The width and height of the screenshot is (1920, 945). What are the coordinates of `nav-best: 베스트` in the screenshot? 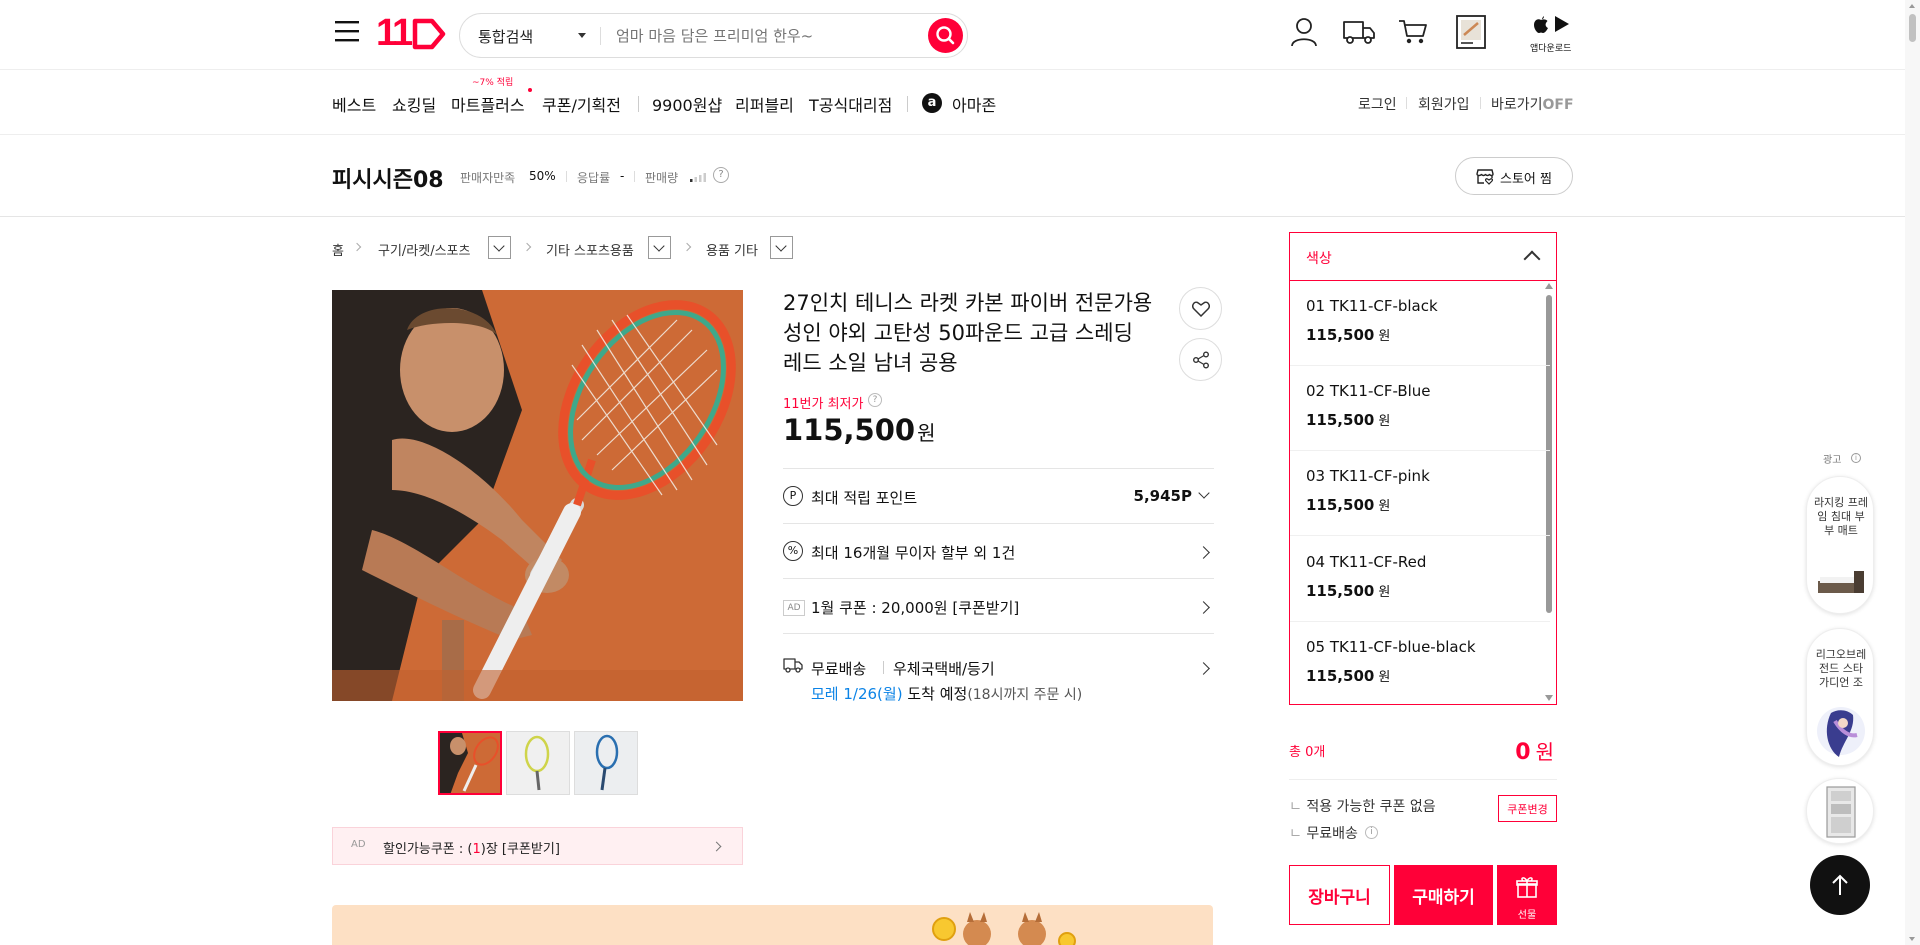 It's located at (354, 104).